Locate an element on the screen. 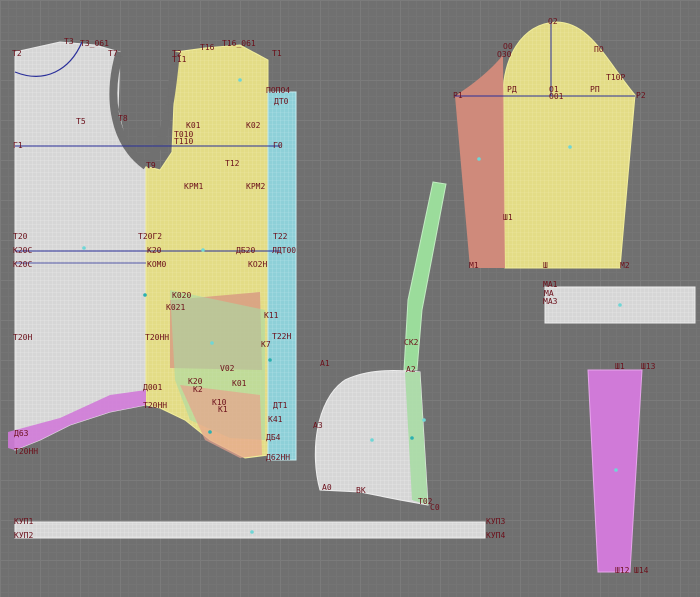 The image size is (700, 597). point-label: Т16_061 is located at coordinates (239, 43).